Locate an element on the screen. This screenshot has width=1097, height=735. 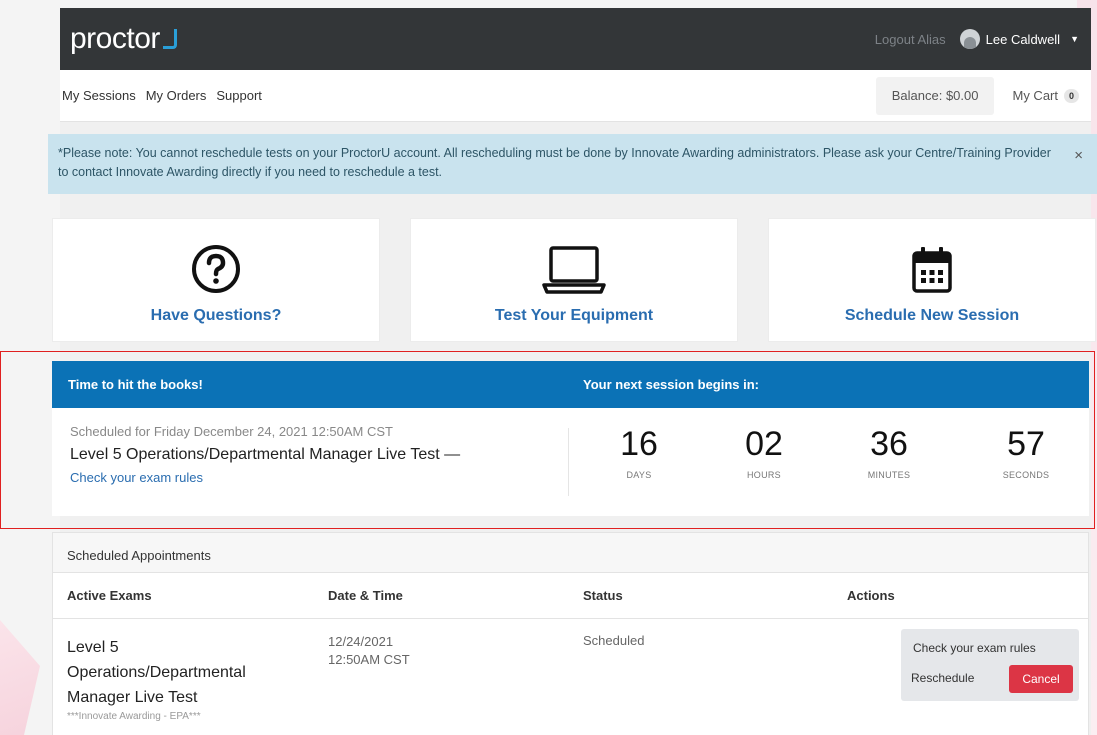
exam-status: Scheduled is located at coordinates (614, 640).